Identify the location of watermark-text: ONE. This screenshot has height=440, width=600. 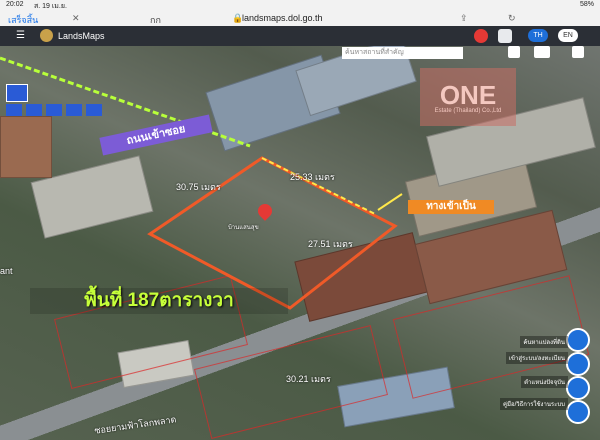
(468, 95).